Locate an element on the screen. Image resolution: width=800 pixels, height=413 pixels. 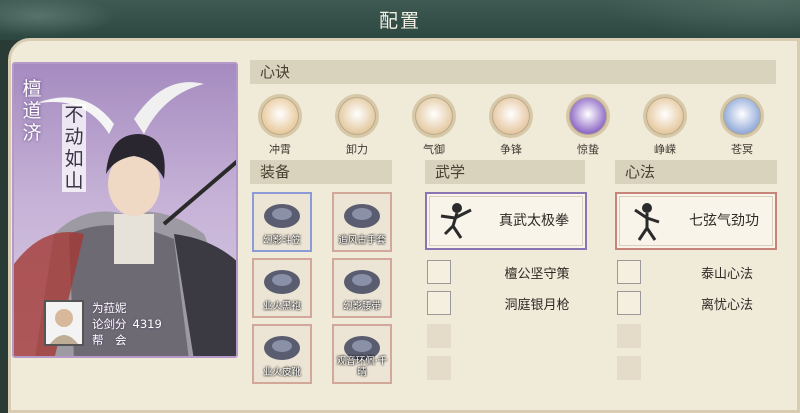
xinfa-item-name: 离忧心法 is located at coordinates (726, 305).